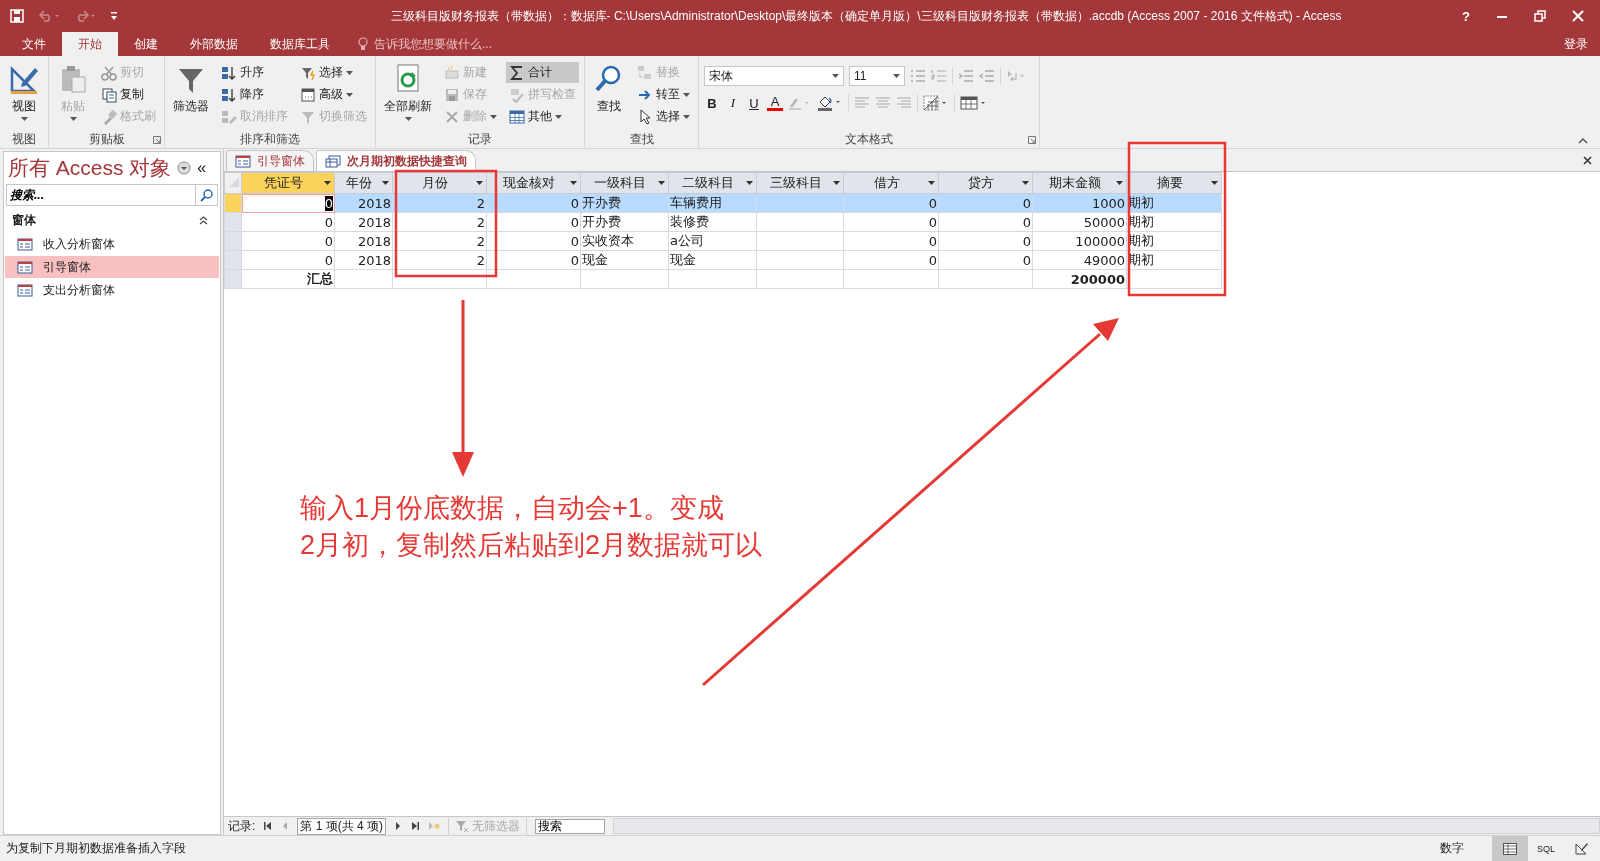 Image resolution: width=1600 pixels, height=861 pixels. I want to click on document-tab: 次月期初数据快捷查询, so click(396, 160).